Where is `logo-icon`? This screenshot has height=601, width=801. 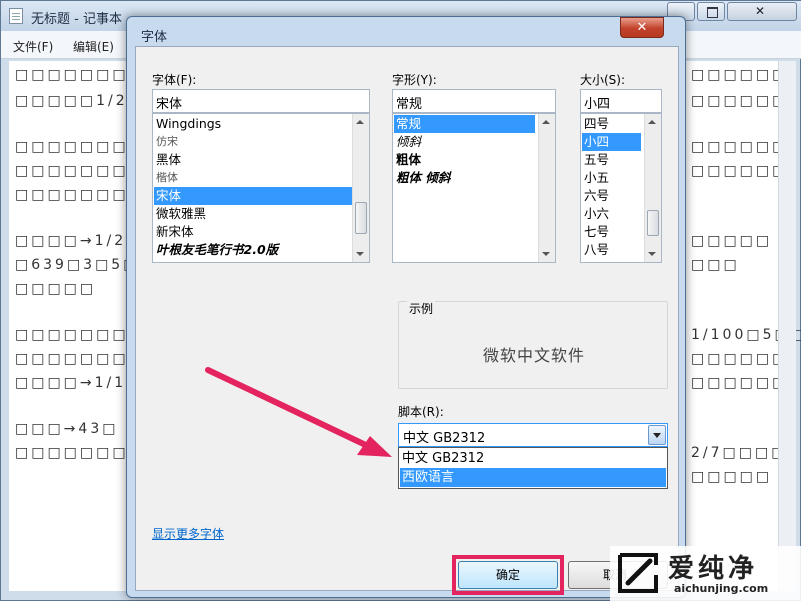 logo-icon is located at coordinates (638, 573).